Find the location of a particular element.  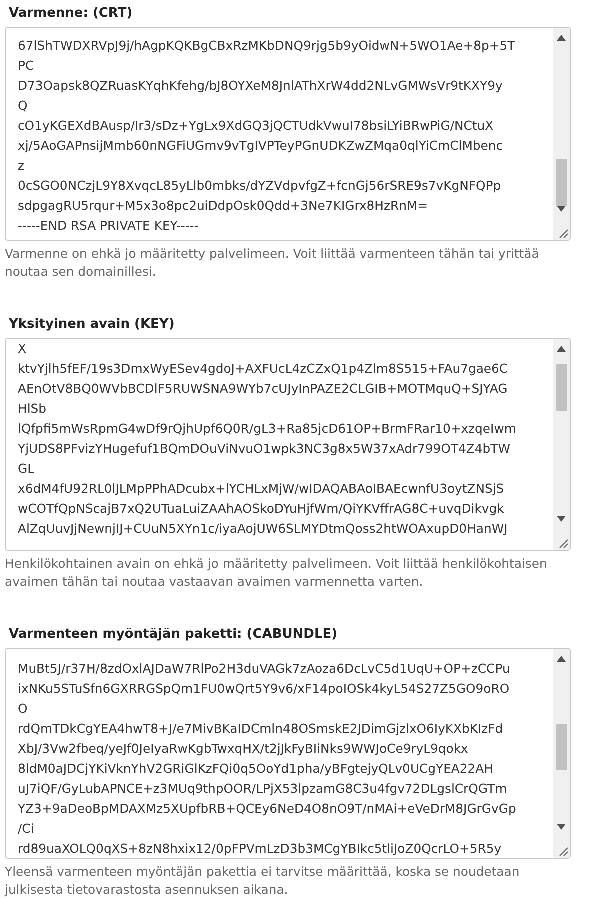

help-text: Henkilökohtainen avain on ehkä jo määritetty palvelimeen. Voit liittää henkilökohtaisen avaimen tähän tai noutaa vastaavan avaimen varmennetta varten. is located at coordinates (276, 573).